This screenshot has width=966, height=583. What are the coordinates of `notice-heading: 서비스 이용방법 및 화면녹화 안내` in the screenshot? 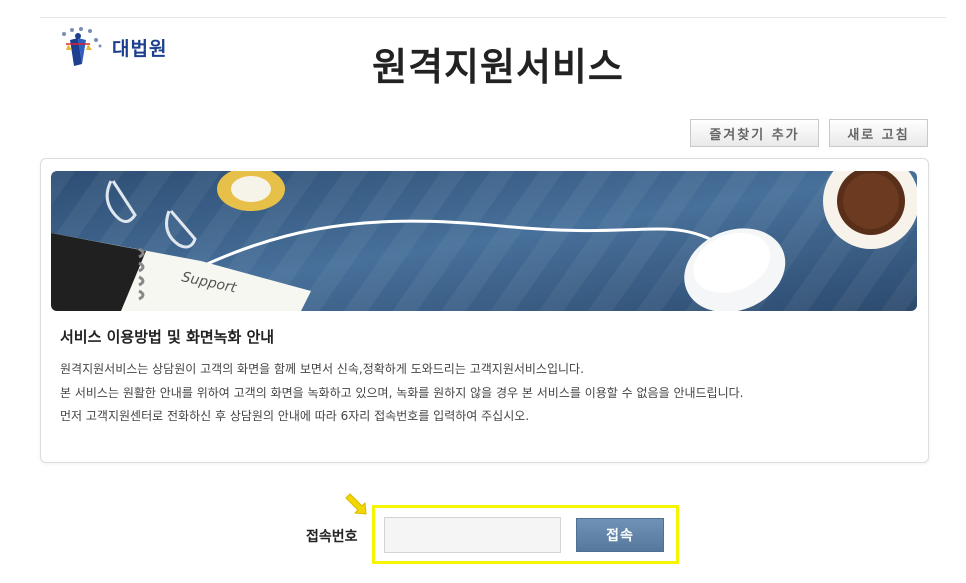 It's located at (167, 337).